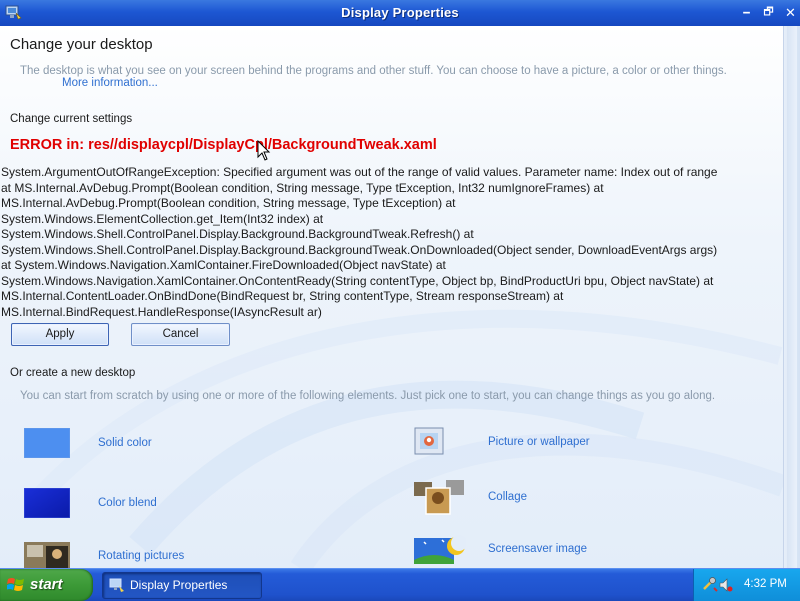 The height and width of the screenshot is (601, 800). What do you see at coordinates (47, 503) in the screenshot?
I see `color-blend-thumbnail` at bounding box center [47, 503].